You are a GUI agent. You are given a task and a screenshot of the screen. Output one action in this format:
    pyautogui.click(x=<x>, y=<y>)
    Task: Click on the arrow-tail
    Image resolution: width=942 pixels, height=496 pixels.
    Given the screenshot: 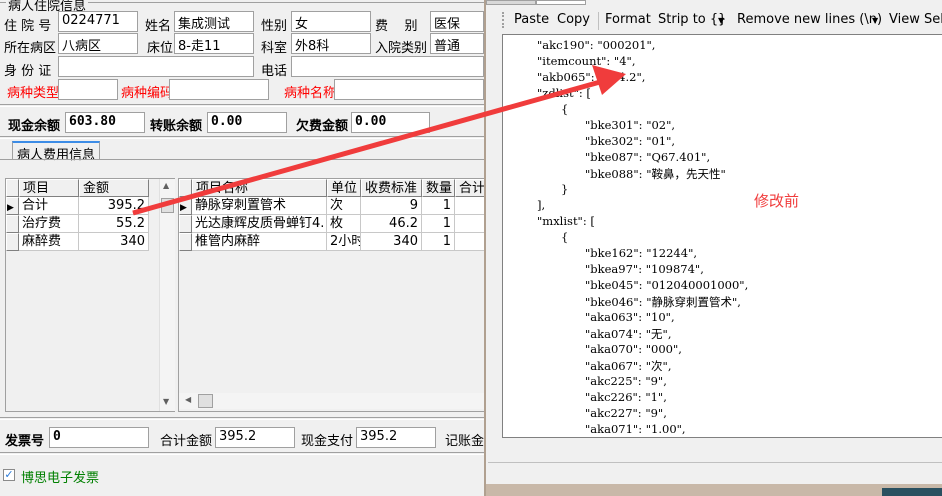 What is the action you would take?
    pyautogui.click(x=266, y=175)
    